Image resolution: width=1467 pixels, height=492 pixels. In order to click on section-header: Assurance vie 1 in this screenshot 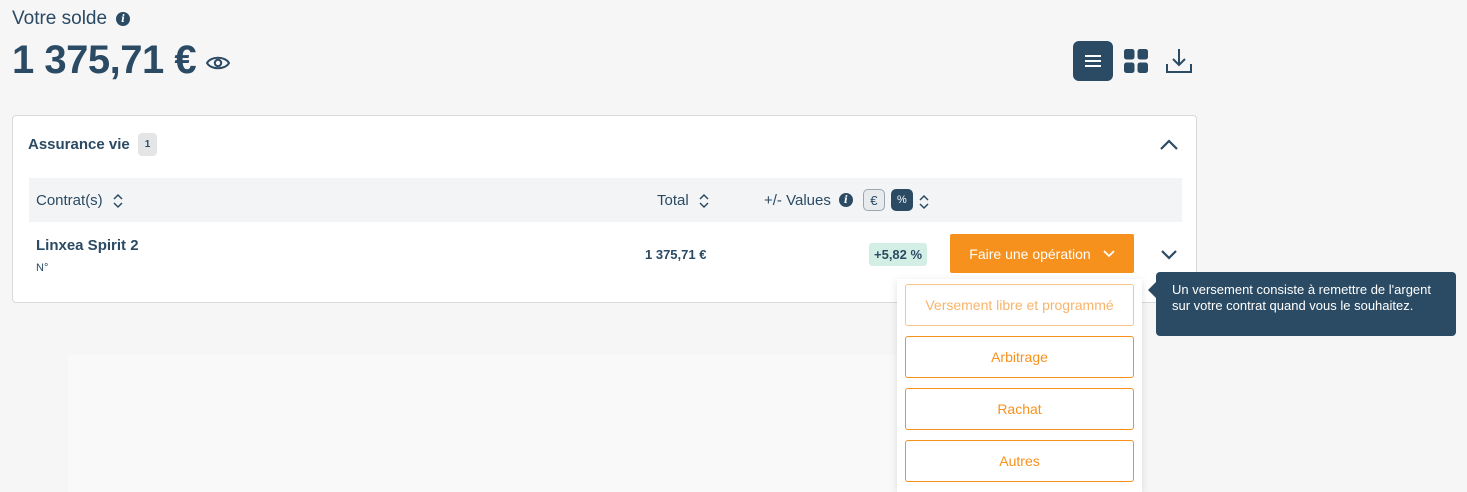, I will do `click(93, 144)`.